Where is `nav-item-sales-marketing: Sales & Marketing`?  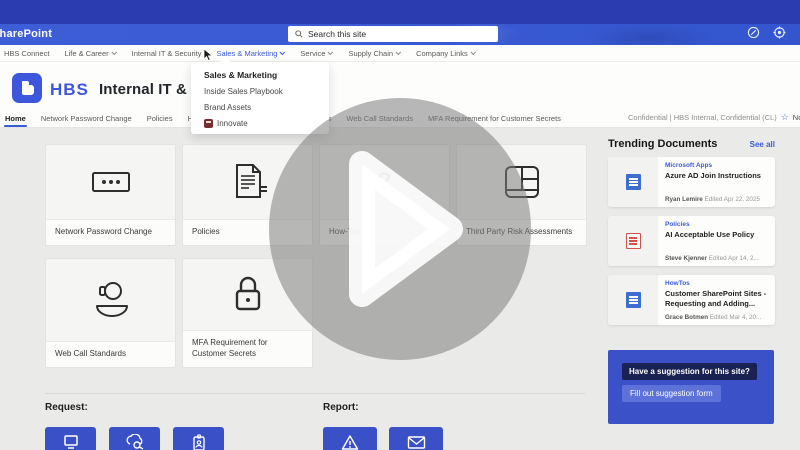 nav-item-sales-marketing: Sales & Marketing is located at coordinates (251, 53).